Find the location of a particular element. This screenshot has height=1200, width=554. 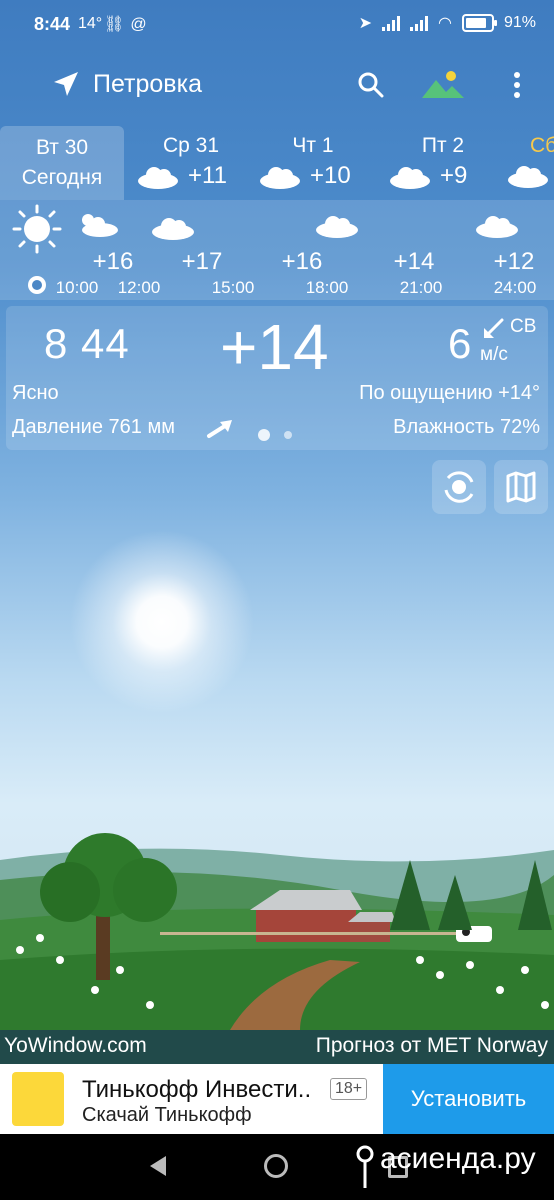

wind-speed: 6 is located at coordinates (460, 343).